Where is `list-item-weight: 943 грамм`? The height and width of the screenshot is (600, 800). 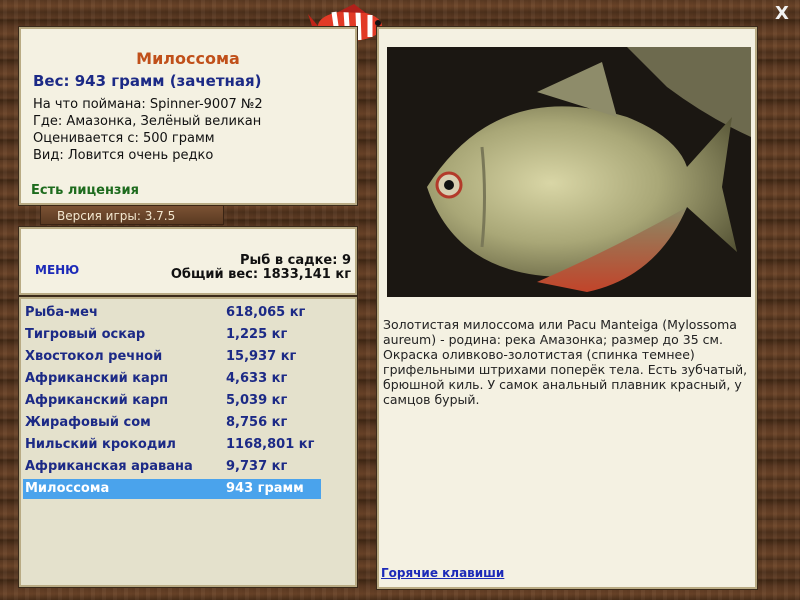
list-item-weight: 943 грамм is located at coordinates (265, 488).